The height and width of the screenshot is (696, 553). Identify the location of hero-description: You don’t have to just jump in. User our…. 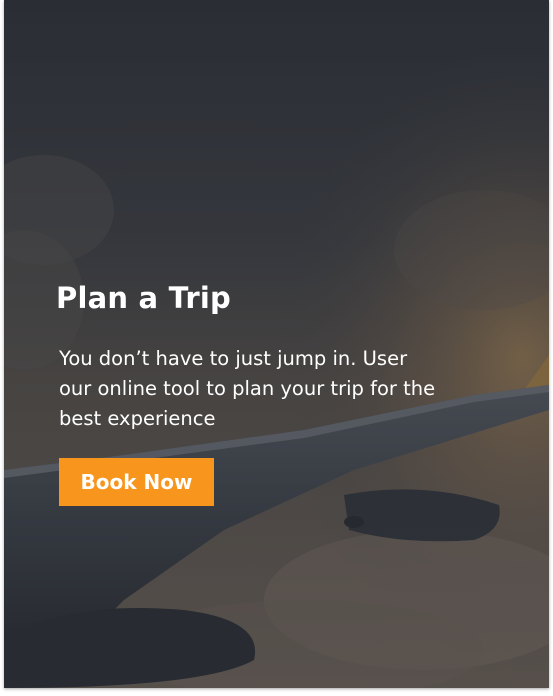
(247, 388).